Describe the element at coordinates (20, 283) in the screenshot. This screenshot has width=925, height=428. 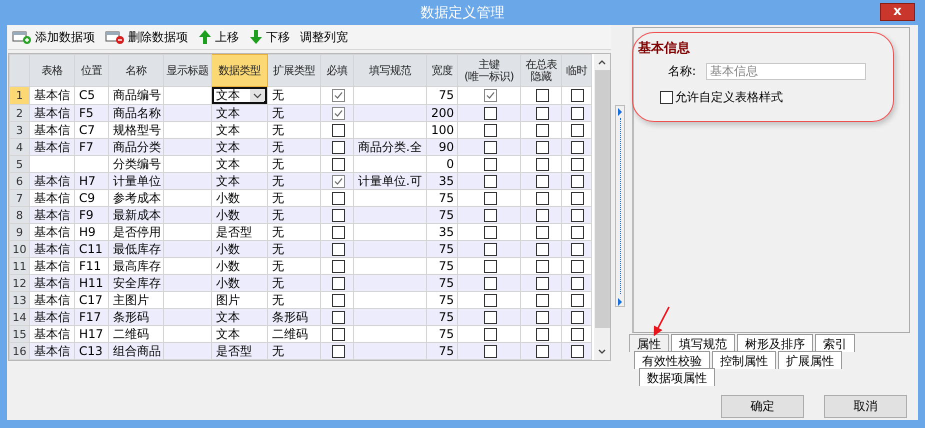
I see `row-number: 12` at that location.